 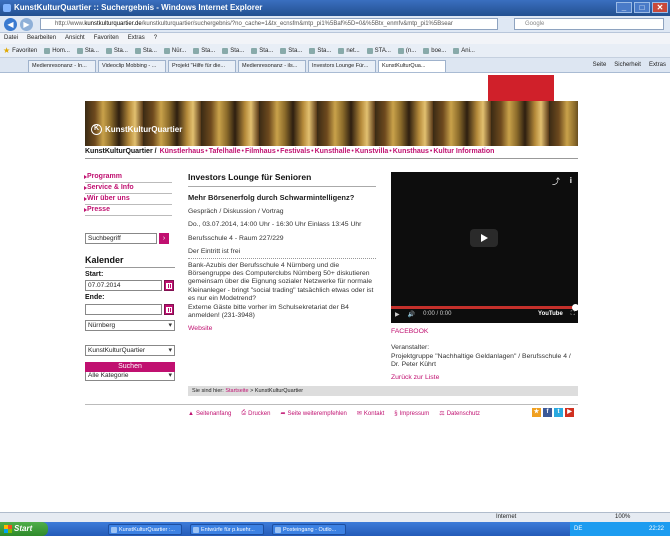 What do you see at coordinates (128, 177) in the screenshot?
I see `sidenav-programm: Programm` at bounding box center [128, 177].